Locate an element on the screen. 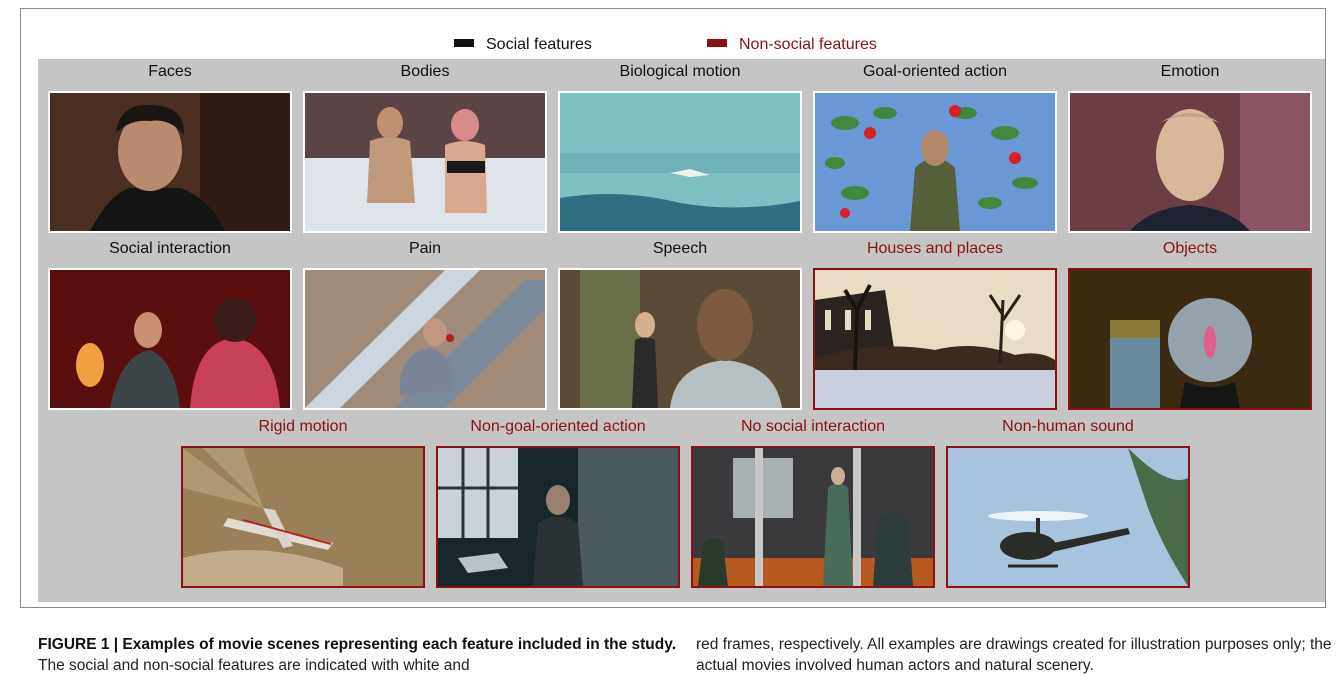  scene-image-faces is located at coordinates (170, 162).